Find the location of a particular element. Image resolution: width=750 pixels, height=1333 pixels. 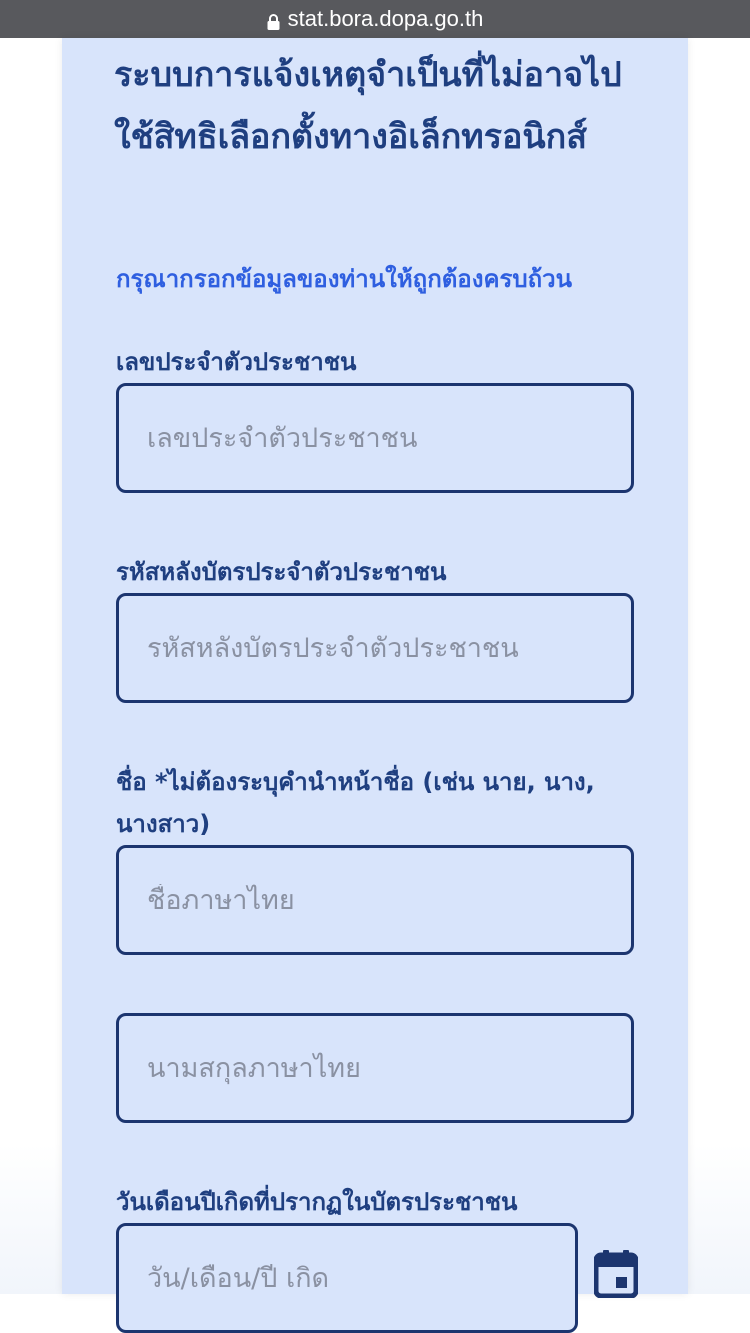

last-name-field is located at coordinates (375, 1068).